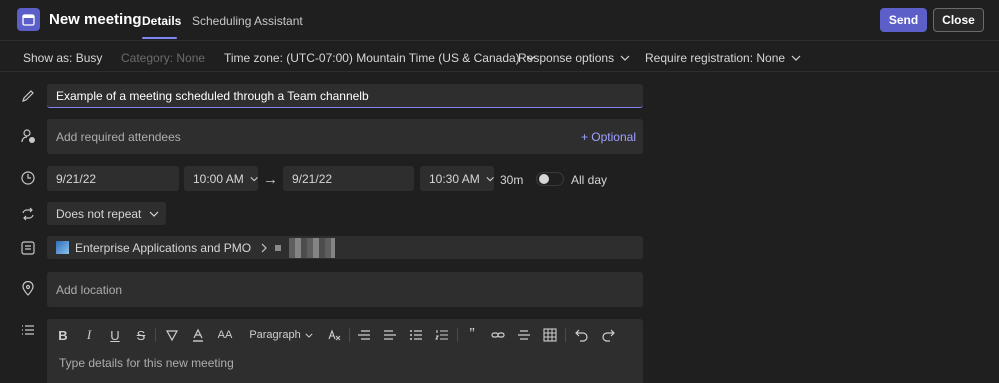  What do you see at coordinates (512, 180) in the screenshot?
I see `duration-label: 30m` at bounding box center [512, 180].